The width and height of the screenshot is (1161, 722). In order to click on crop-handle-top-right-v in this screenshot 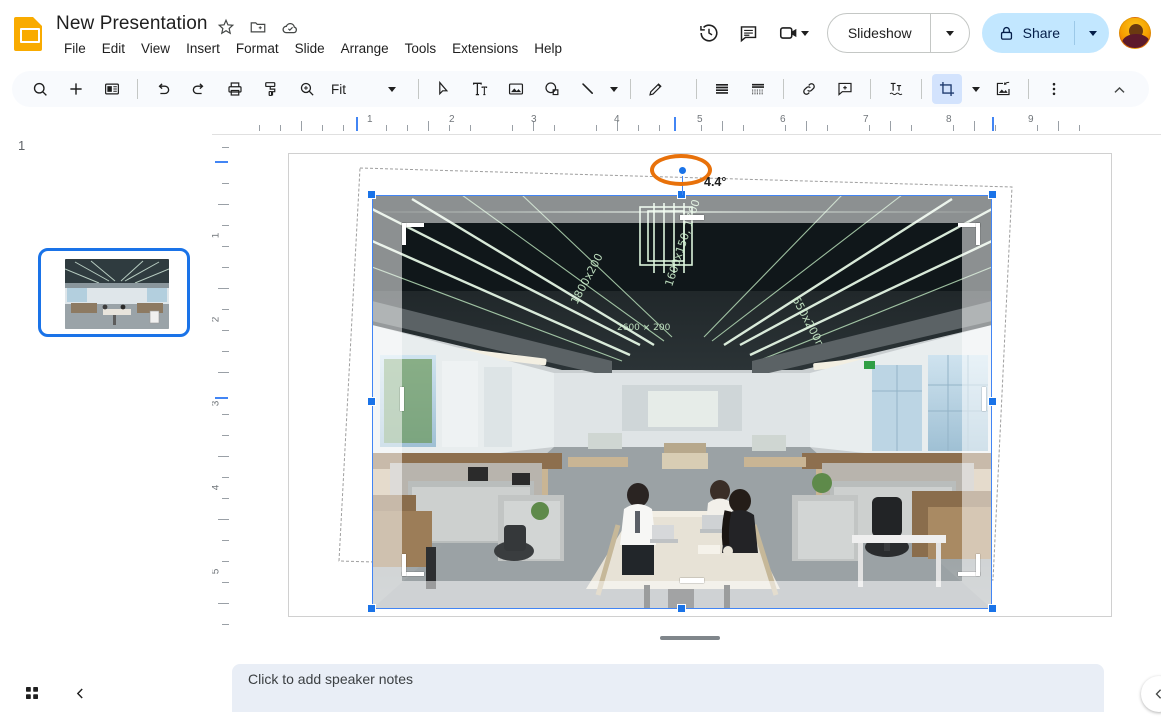, I will do `click(978, 234)`.